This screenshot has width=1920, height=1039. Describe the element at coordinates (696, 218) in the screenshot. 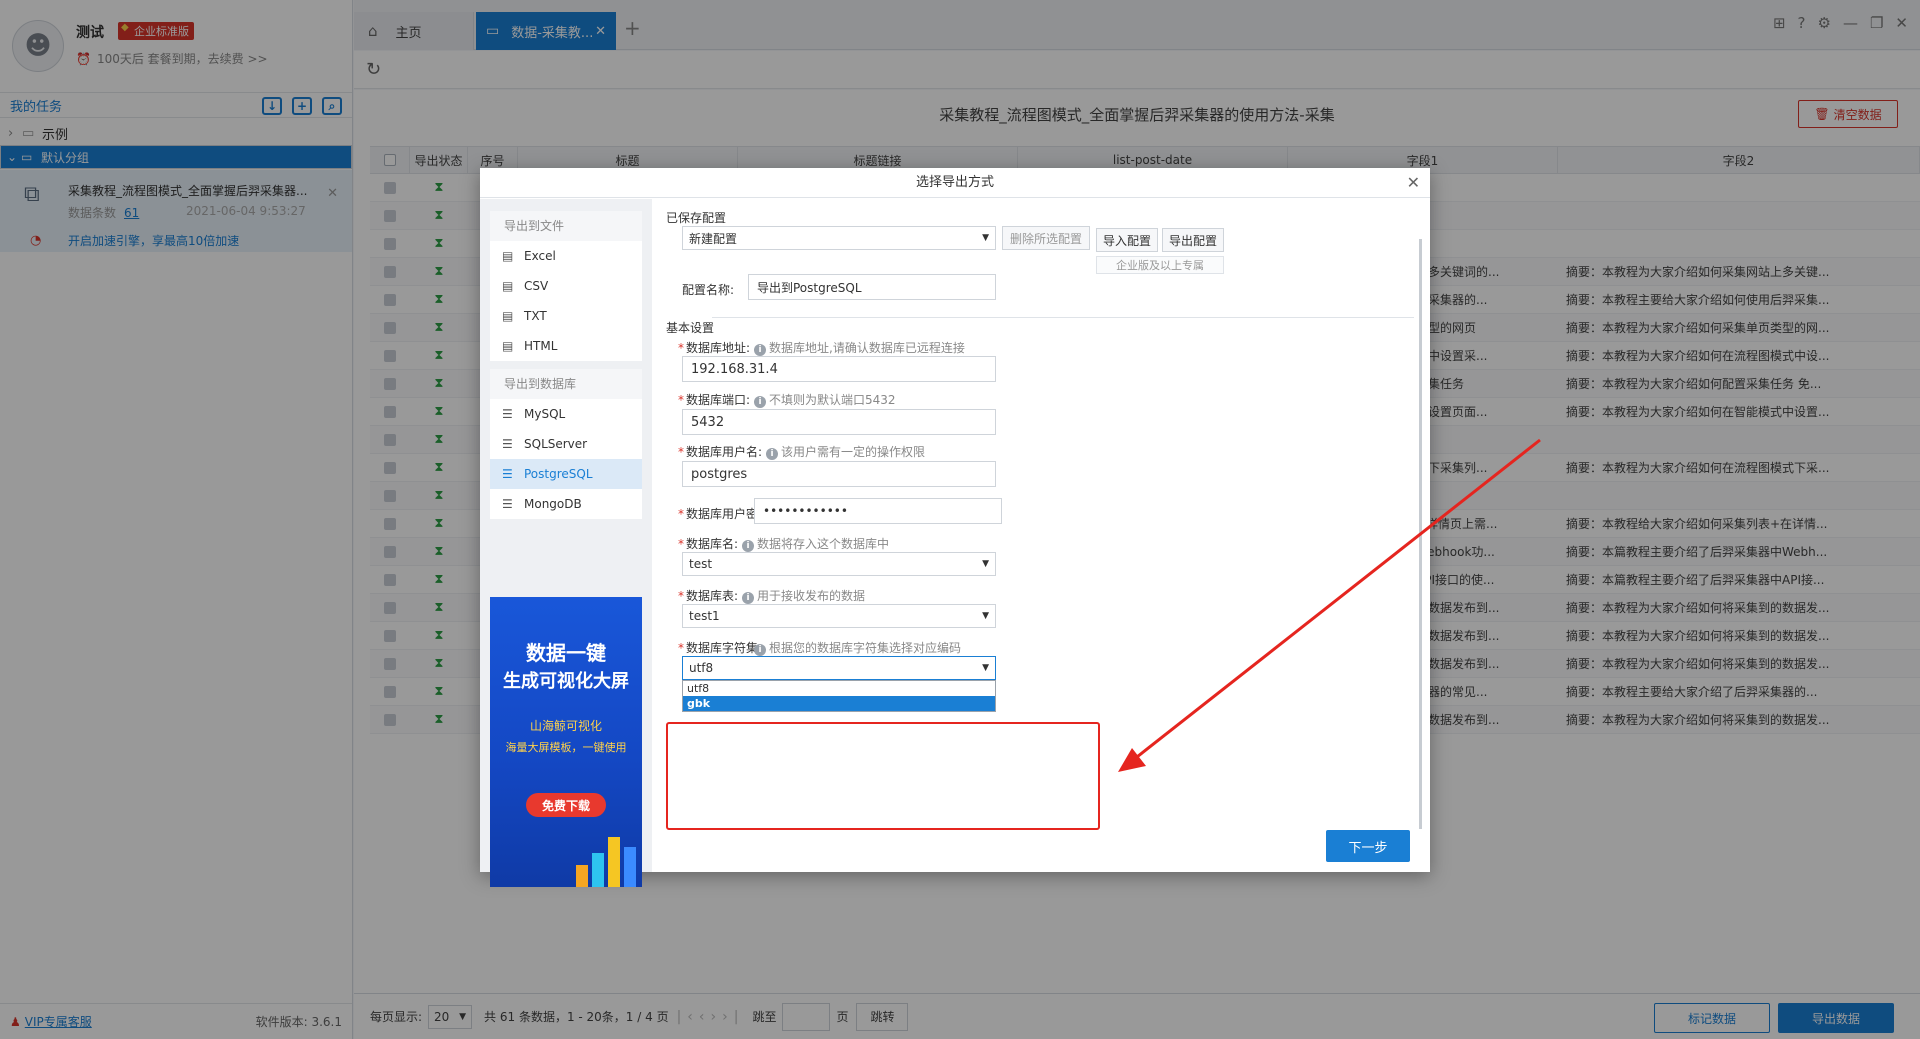

I see `saved-config-label: 已保存配置` at that location.